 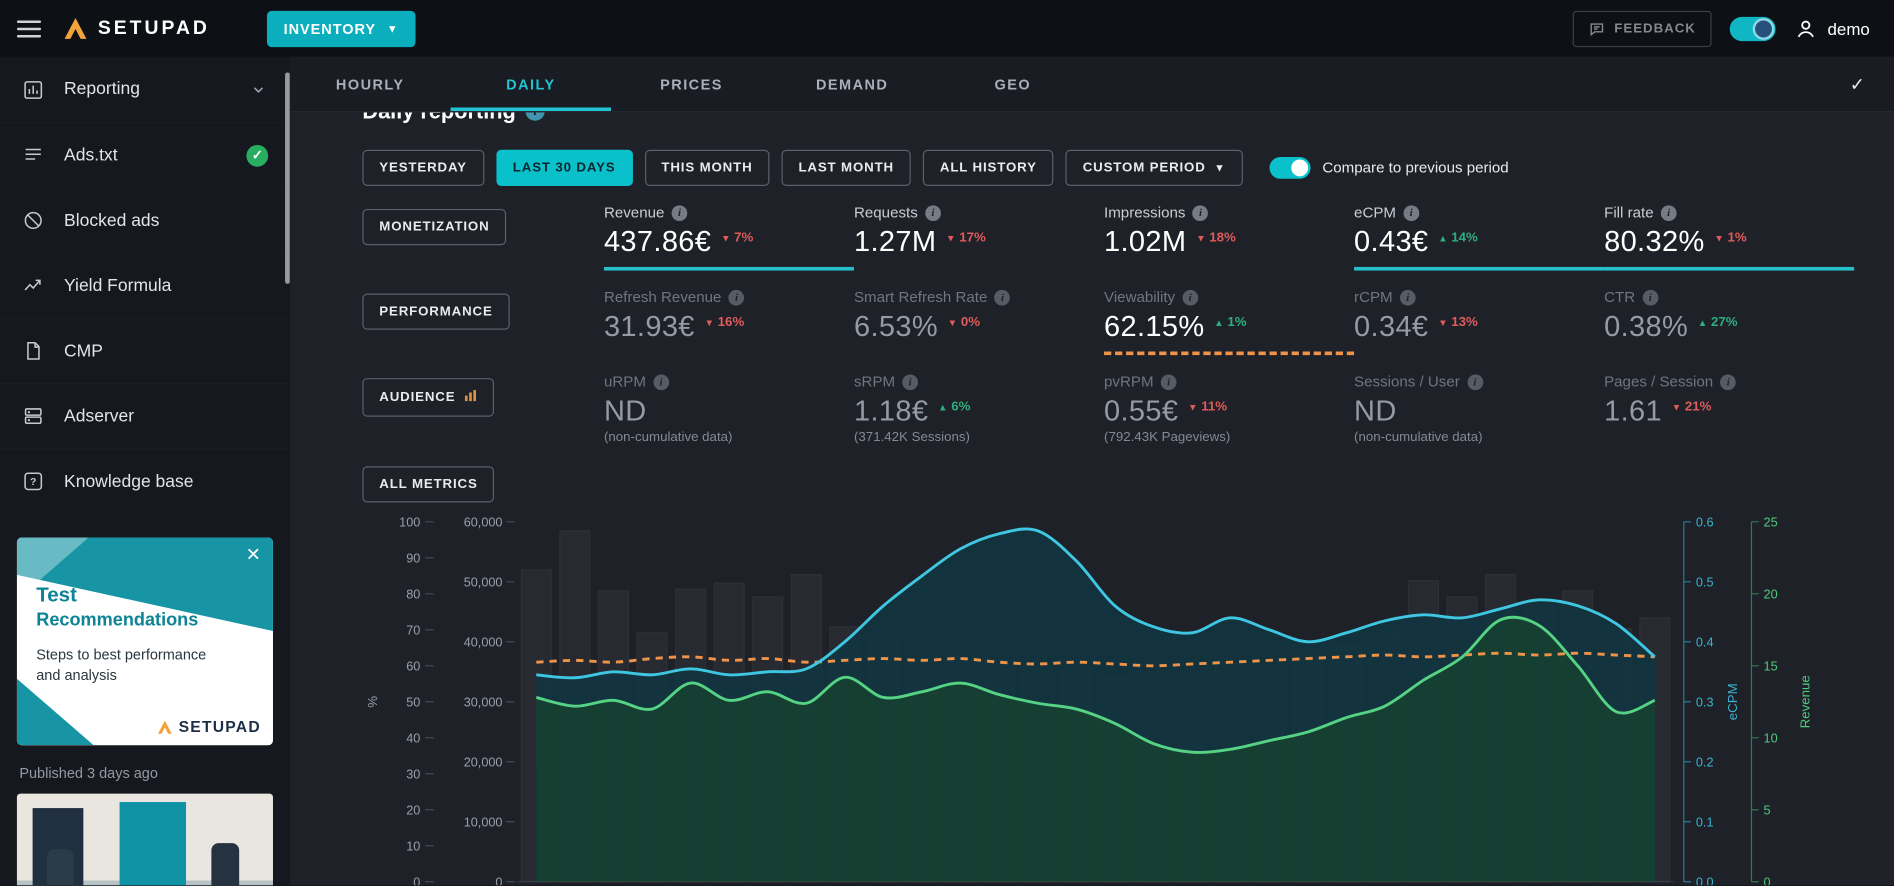 What do you see at coordinates (1012, 84) in the screenshot?
I see `tab-geo: GEO` at bounding box center [1012, 84].